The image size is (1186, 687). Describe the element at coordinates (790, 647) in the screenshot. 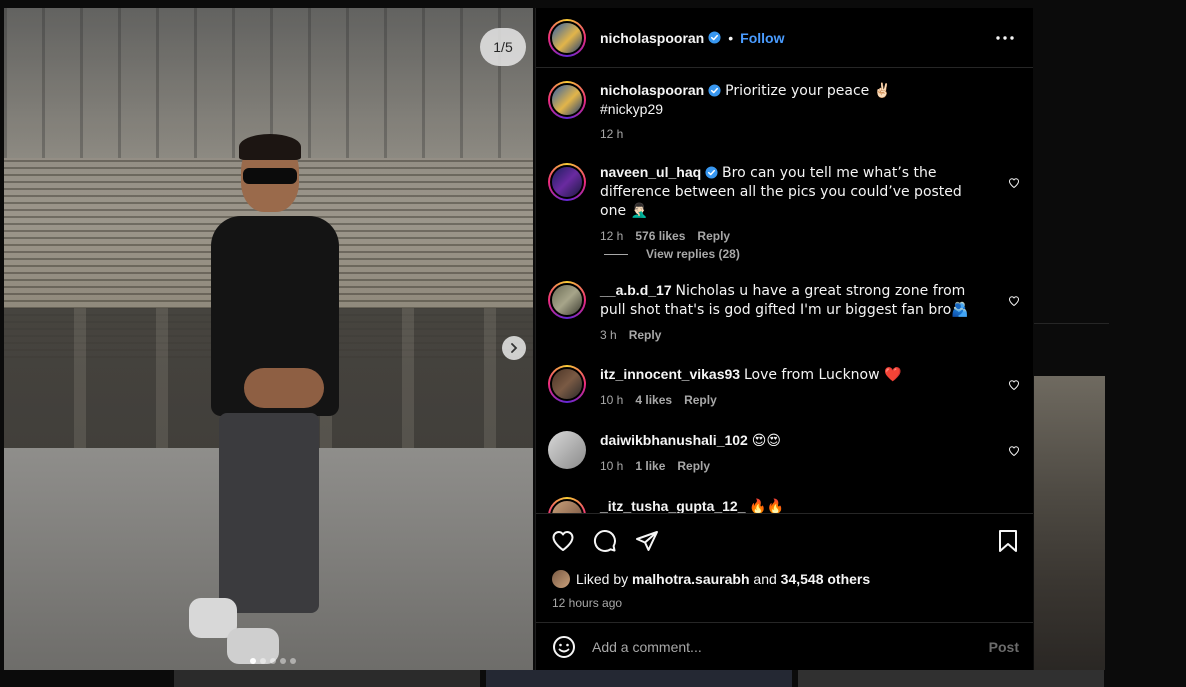

I see `comment-input` at that location.